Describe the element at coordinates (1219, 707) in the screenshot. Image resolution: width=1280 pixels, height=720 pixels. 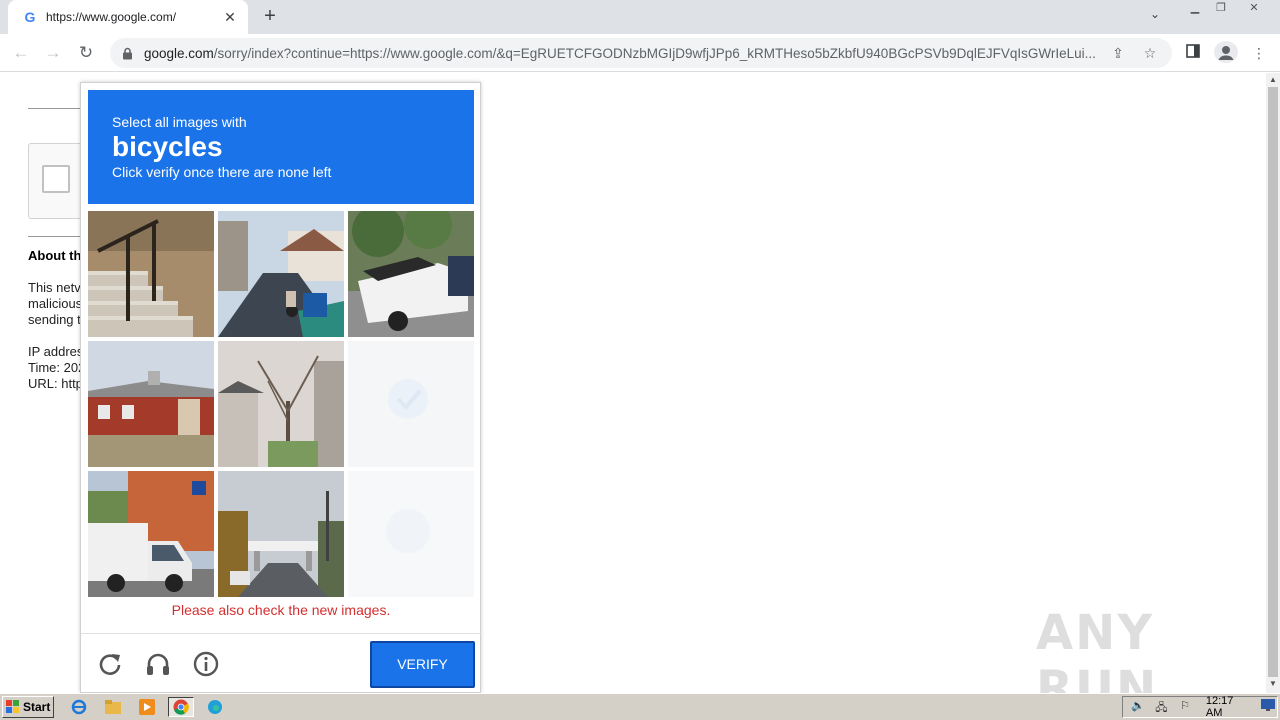
I see `clock: 12:17 AM` at that location.